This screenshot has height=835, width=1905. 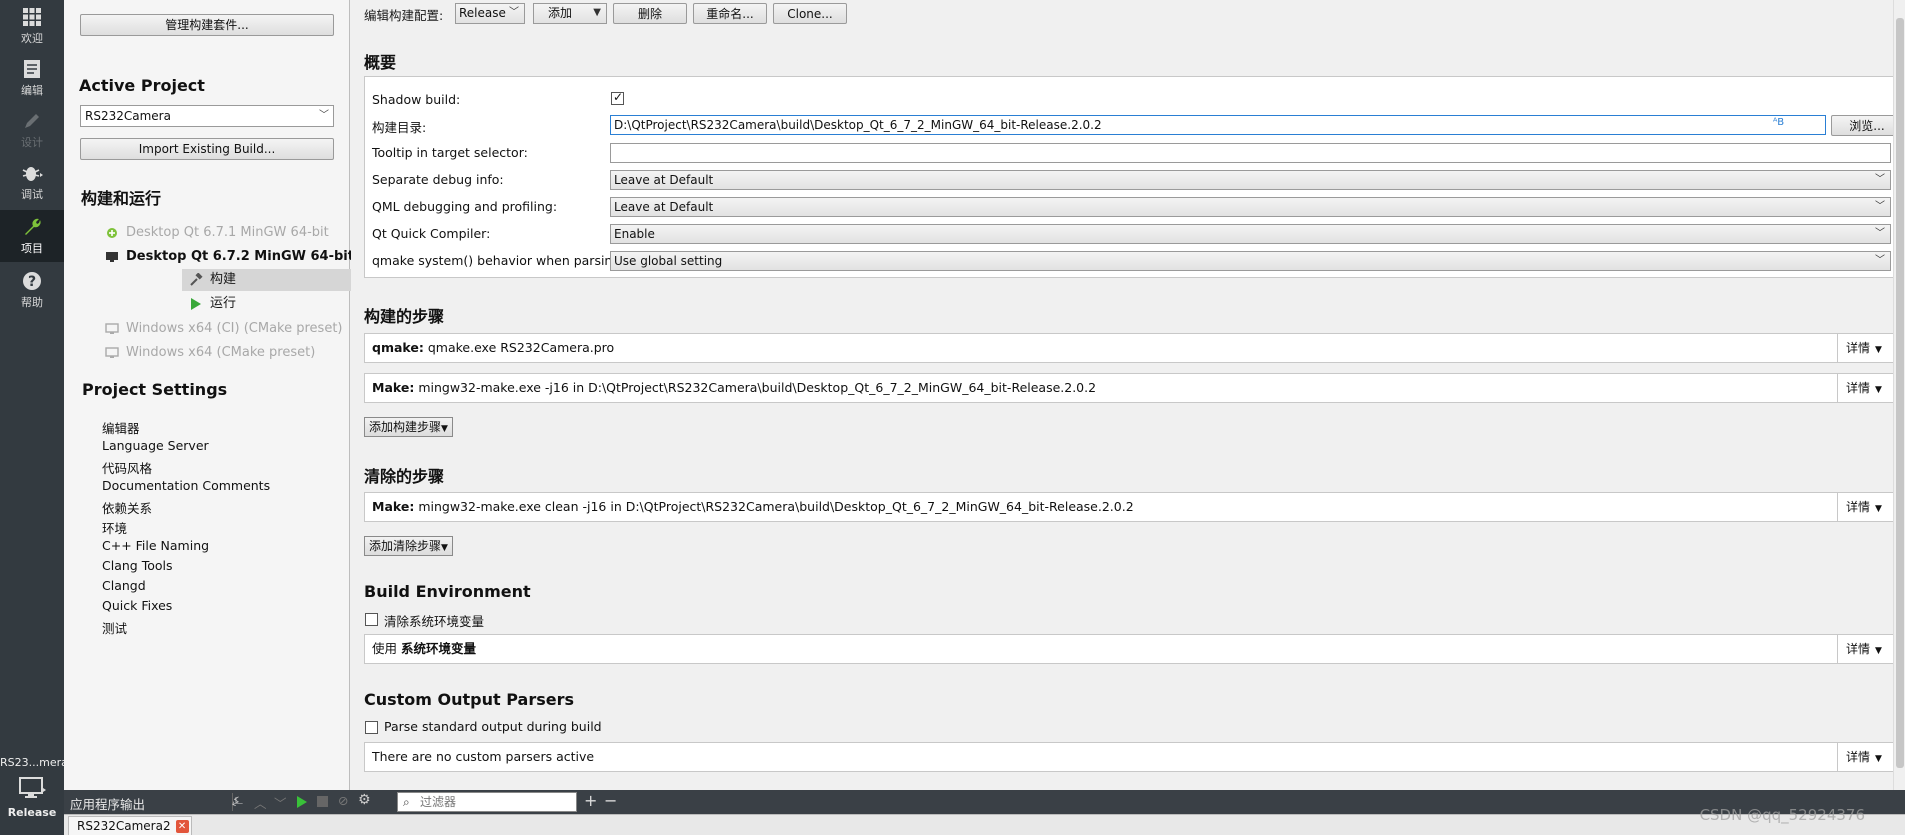 What do you see at coordinates (1129, 649) in the screenshot?
I see `system-env-row: 使用 系统环境变量 详情` at bounding box center [1129, 649].